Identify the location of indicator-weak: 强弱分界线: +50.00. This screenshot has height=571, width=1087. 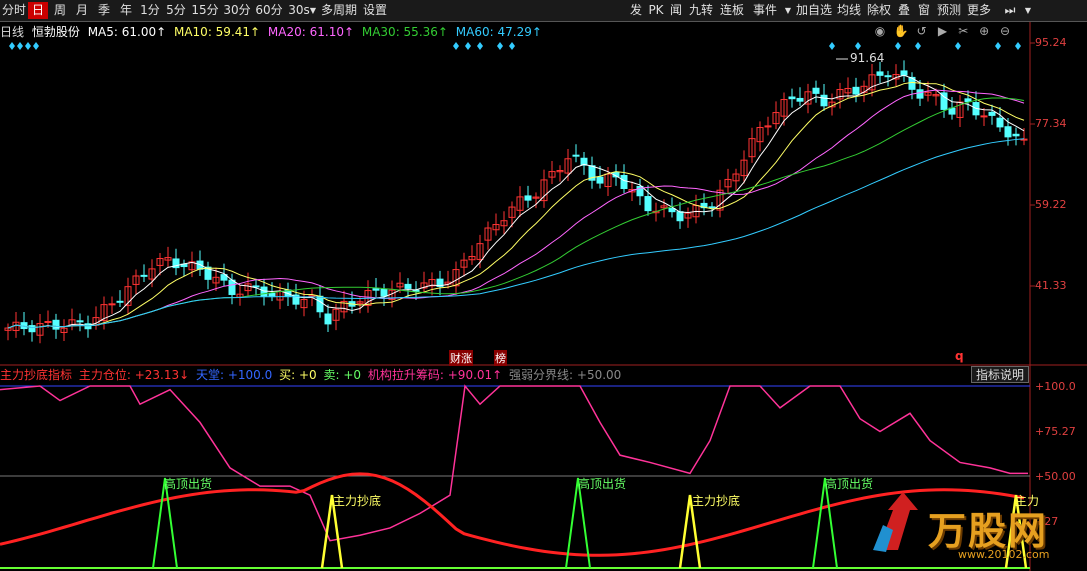
(565, 375).